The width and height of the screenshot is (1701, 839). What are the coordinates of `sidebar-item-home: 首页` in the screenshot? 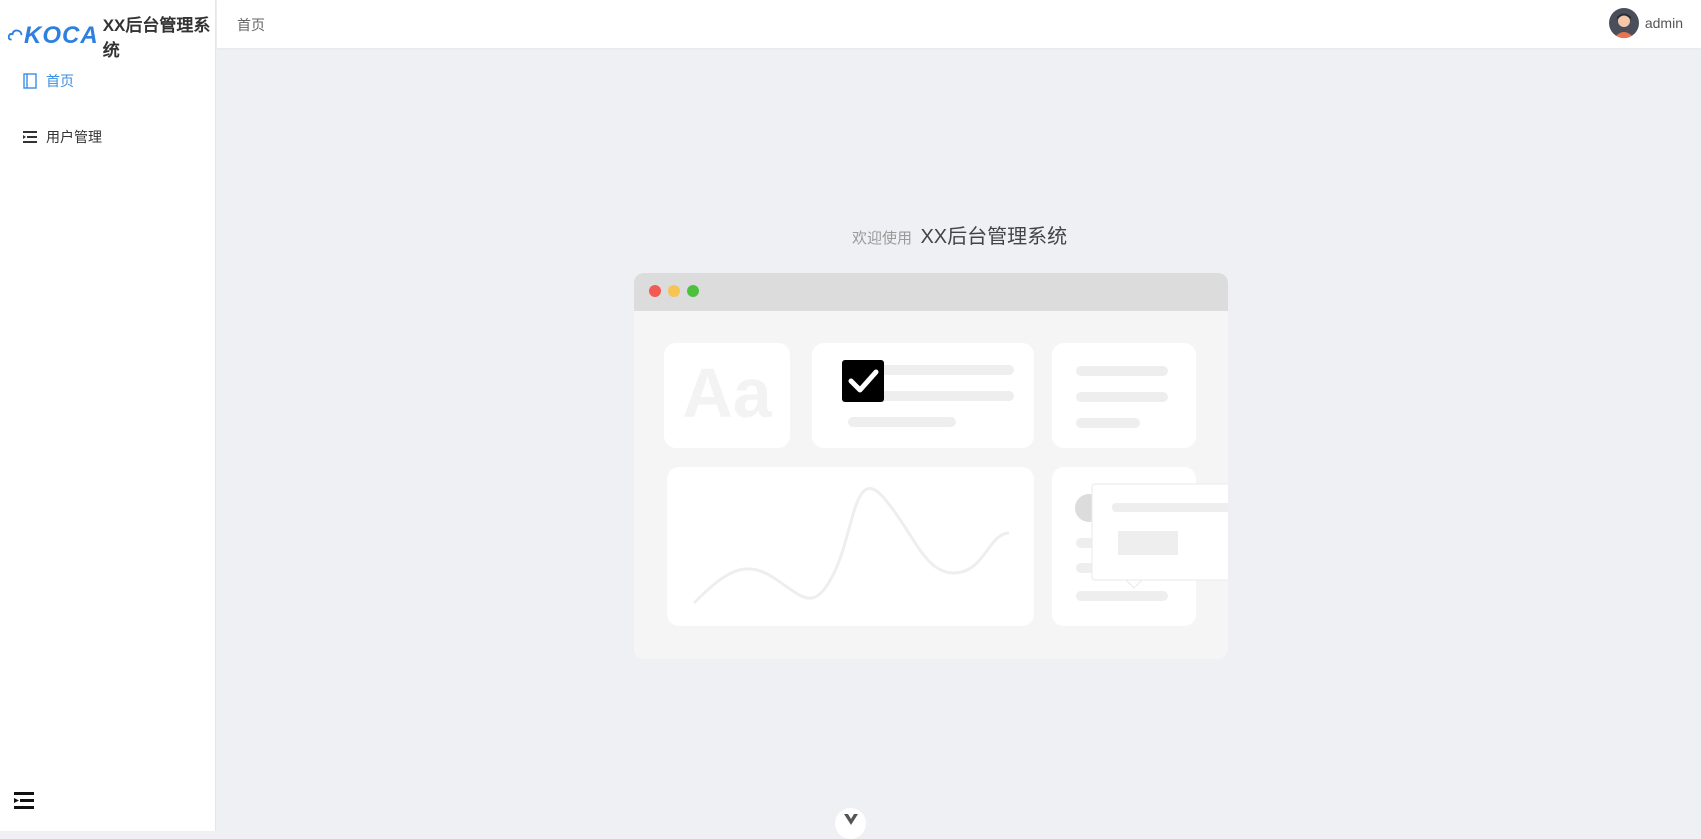 It's located at (107, 81).